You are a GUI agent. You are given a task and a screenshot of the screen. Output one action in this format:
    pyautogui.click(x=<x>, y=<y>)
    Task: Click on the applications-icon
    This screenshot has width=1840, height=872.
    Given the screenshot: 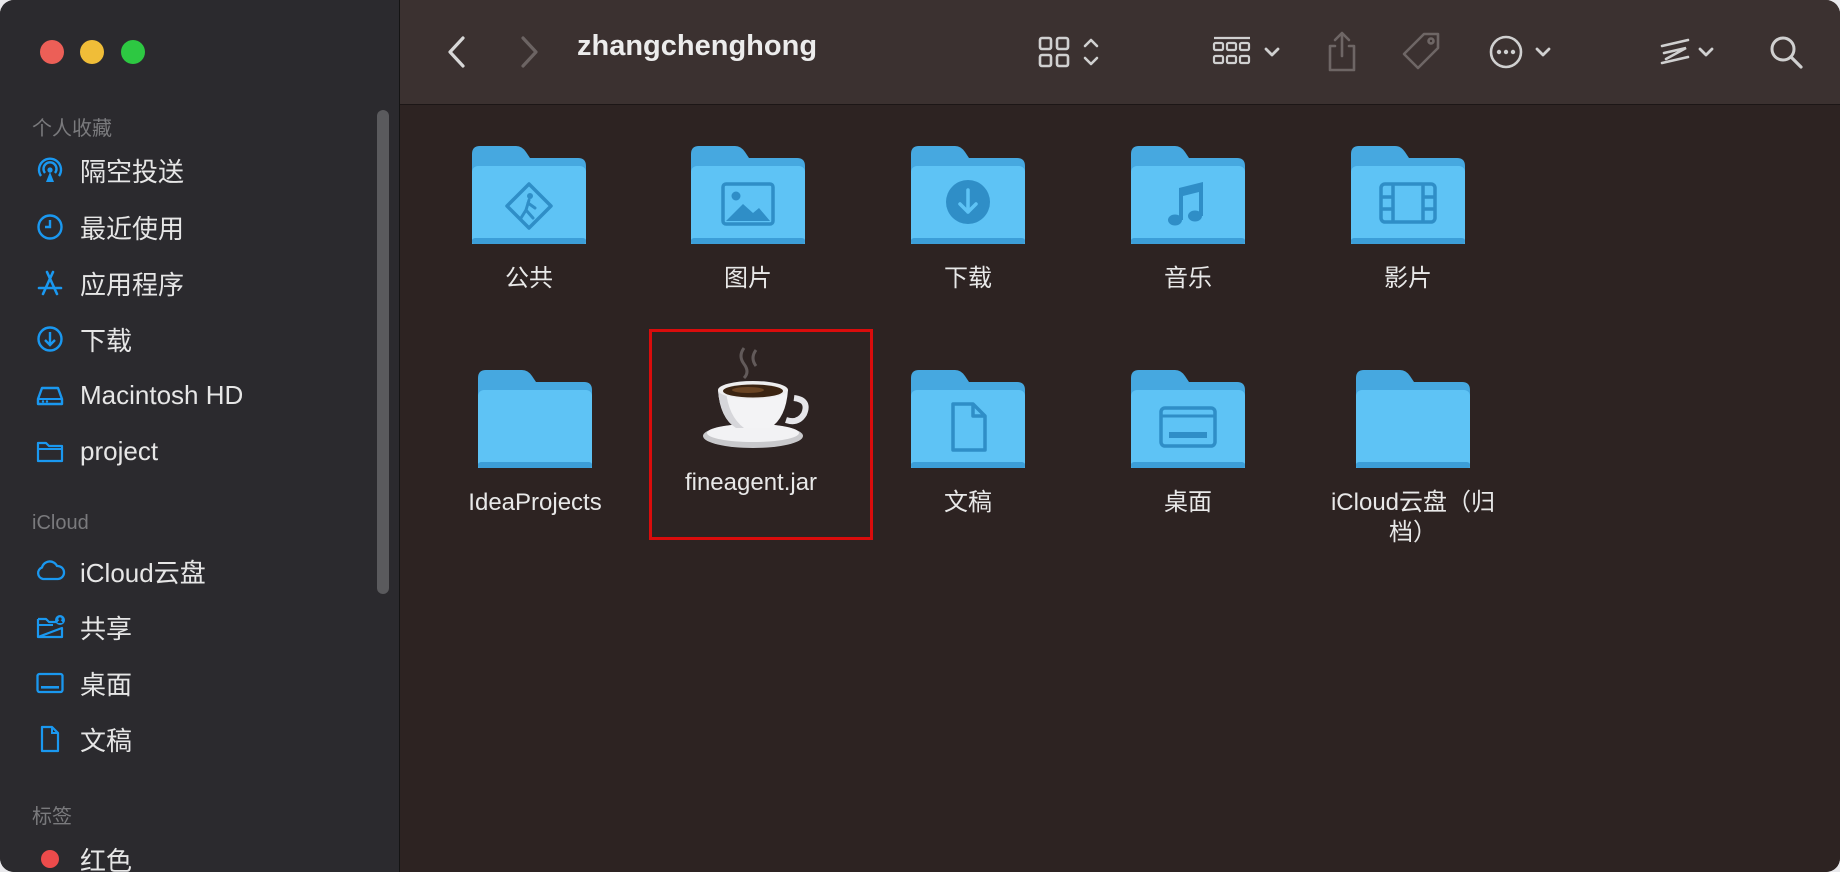 What is the action you would take?
    pyautogui.click(x=50, y=283)
    